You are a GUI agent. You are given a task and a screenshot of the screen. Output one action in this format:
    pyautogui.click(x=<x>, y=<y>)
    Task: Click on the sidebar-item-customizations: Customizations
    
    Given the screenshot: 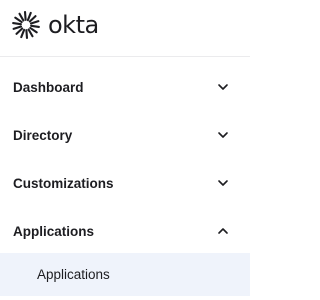 What is the action you would take?
    pyautogui.click(x=125, y=183)
    